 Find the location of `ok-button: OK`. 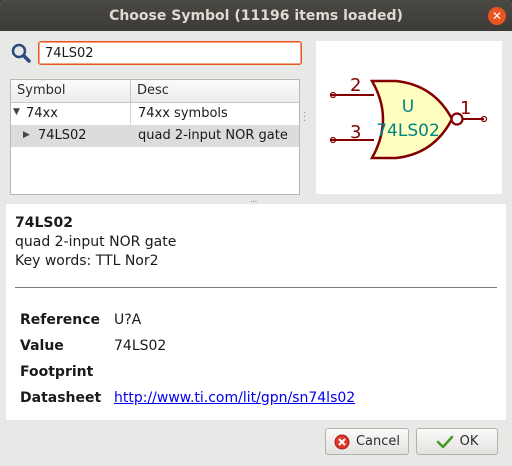

ok-button: OK is located at coordinates (457, 441).